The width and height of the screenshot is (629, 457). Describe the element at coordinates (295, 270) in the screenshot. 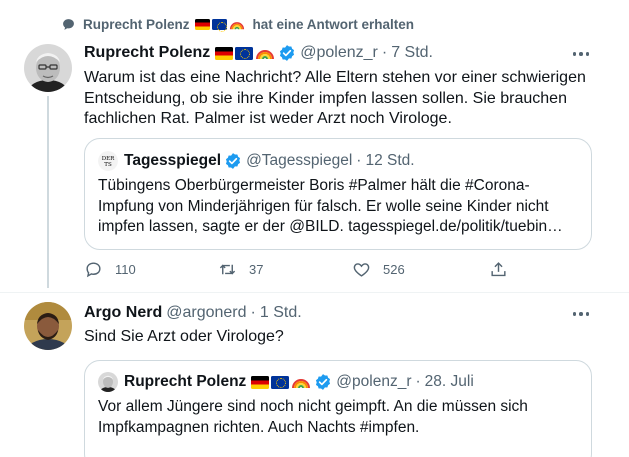

I see `tweet-actions: 110 37 526` at that location.